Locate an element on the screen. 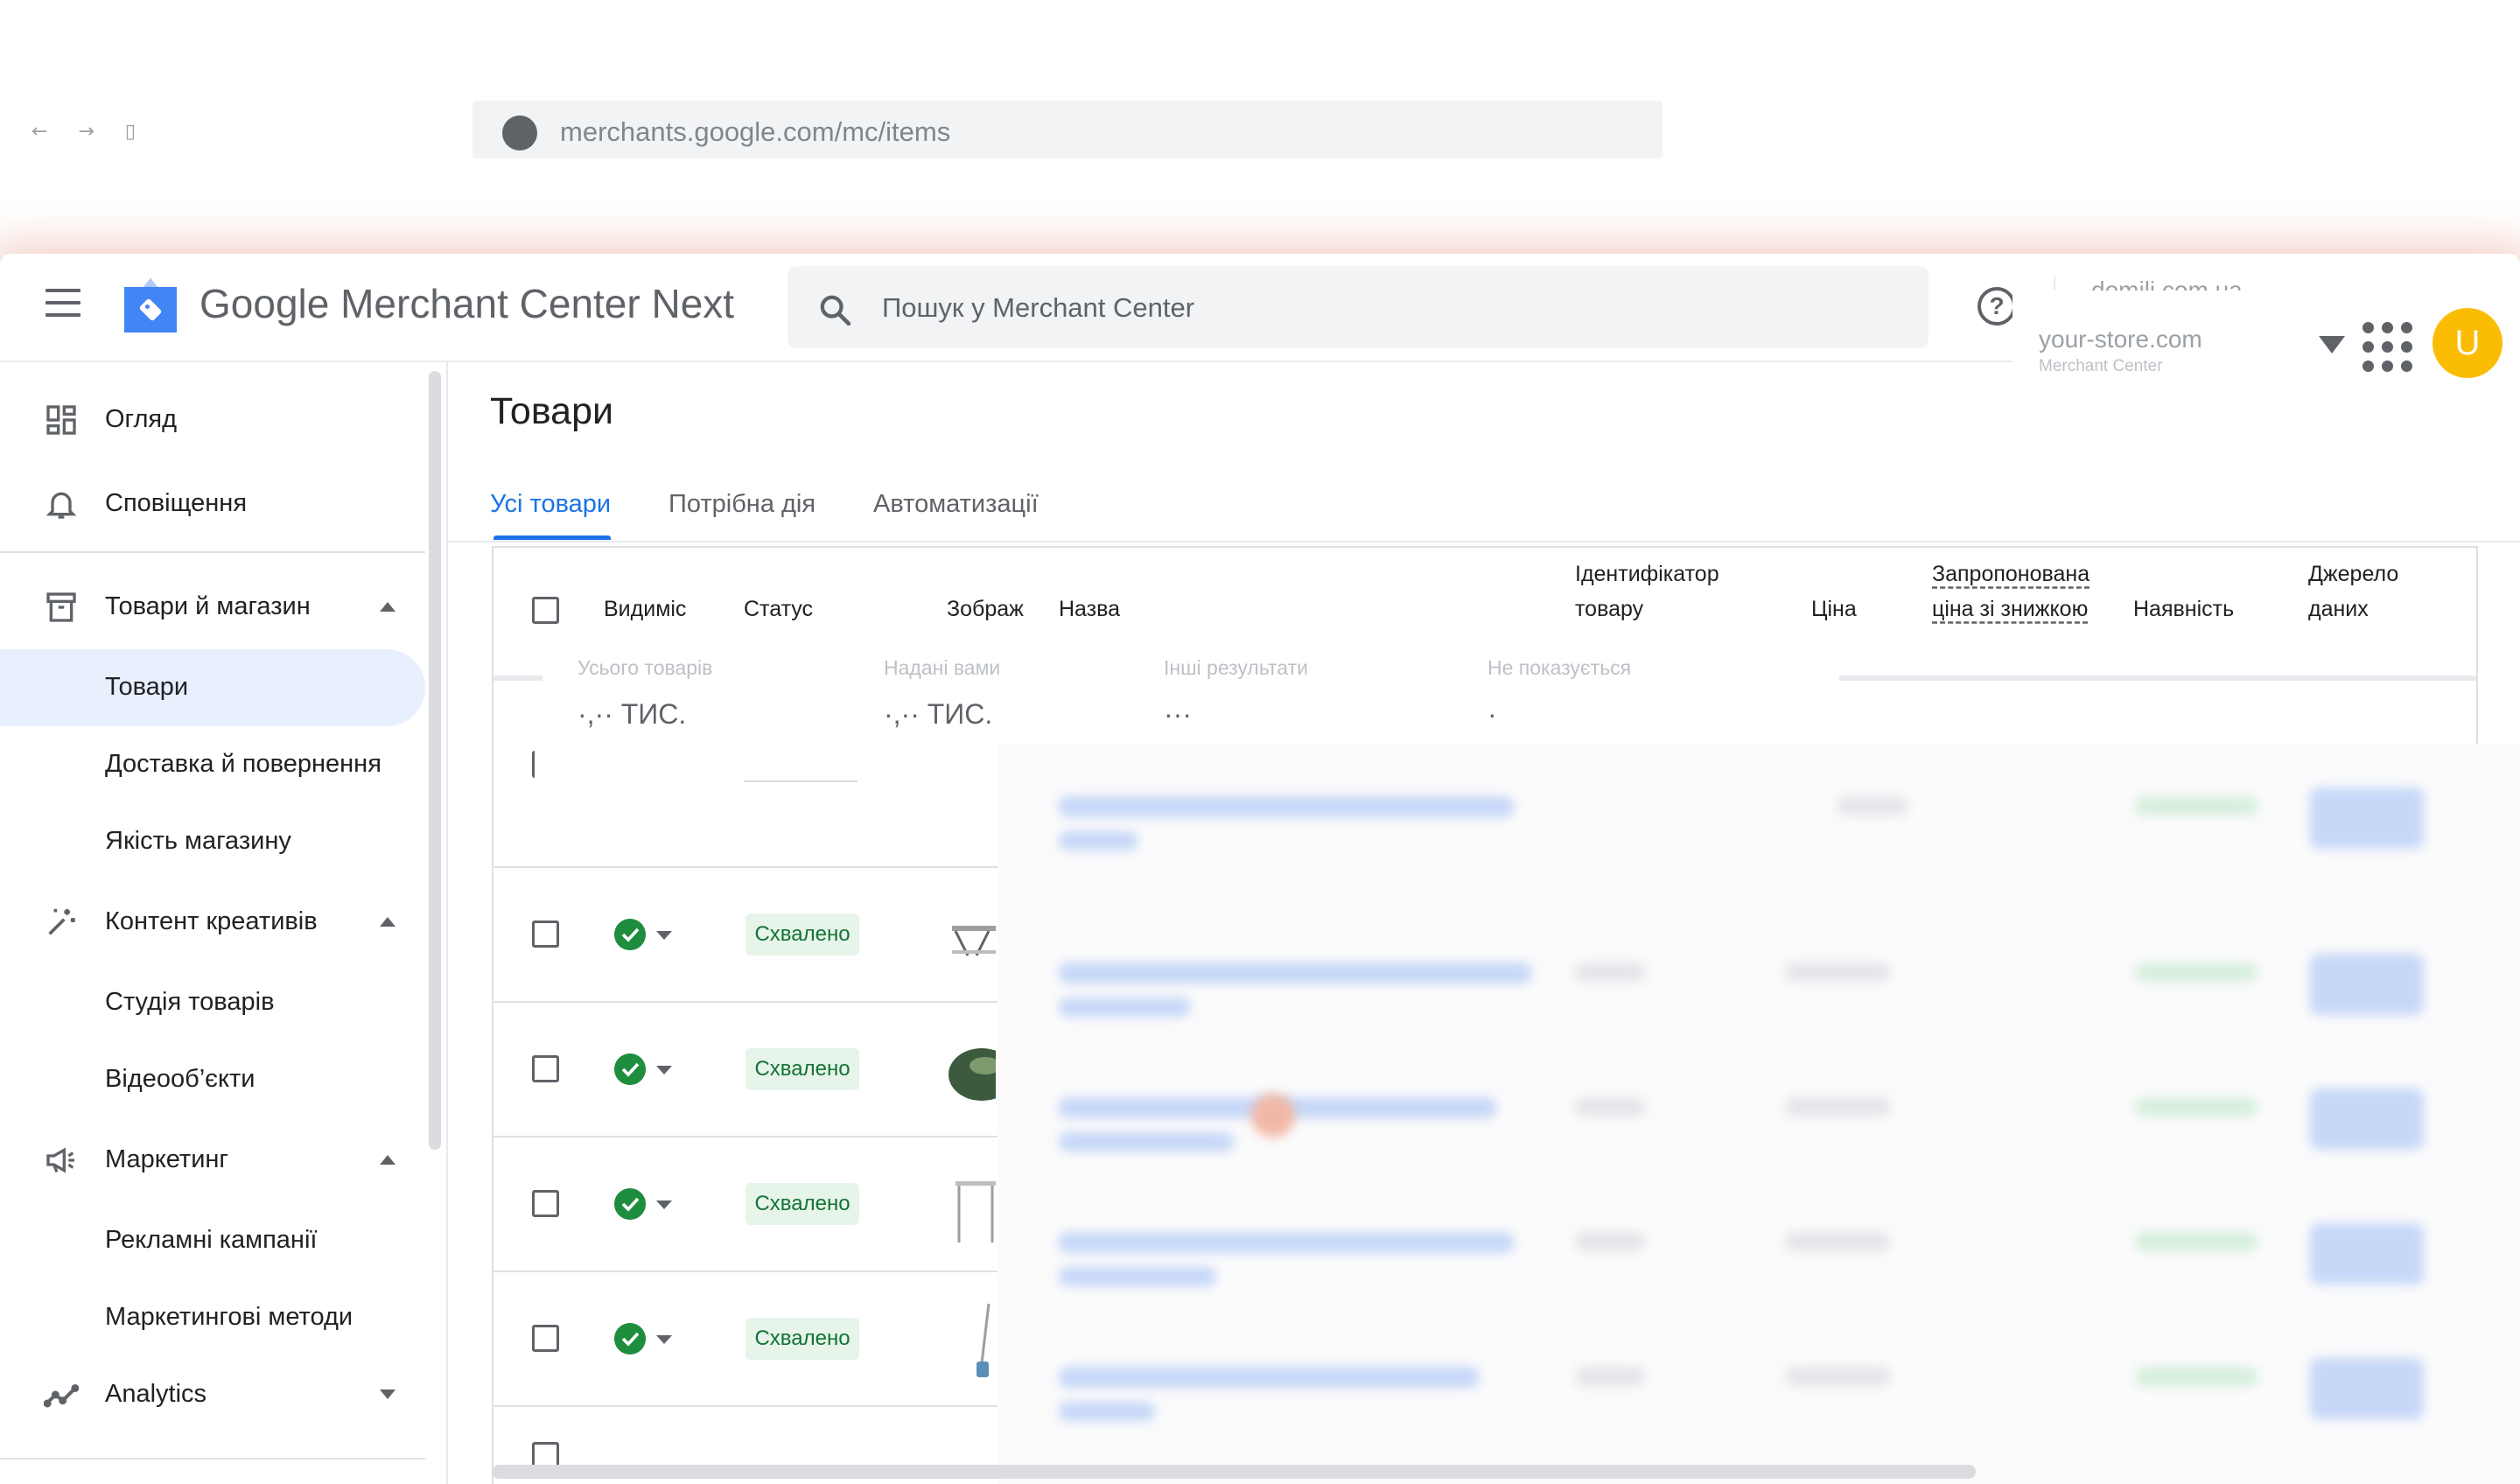  bell-icon is located at coordinates (61, 505).